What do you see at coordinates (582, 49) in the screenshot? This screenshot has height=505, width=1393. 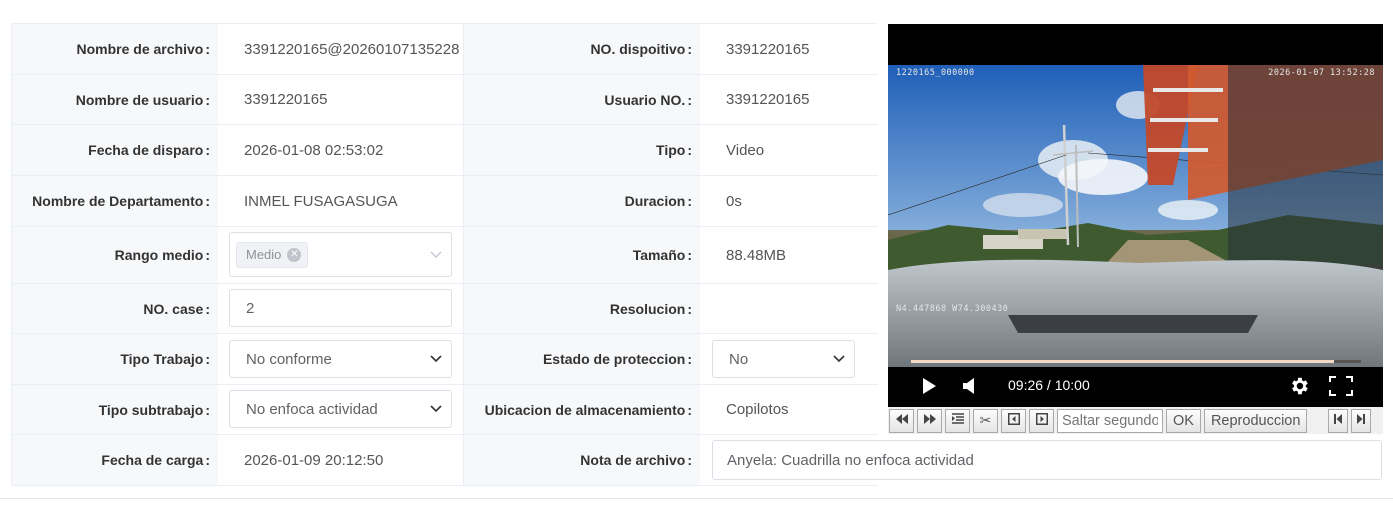 I see `label-no-dispositivo: NO. dispoitivo:` at bounding box center [582, 49].